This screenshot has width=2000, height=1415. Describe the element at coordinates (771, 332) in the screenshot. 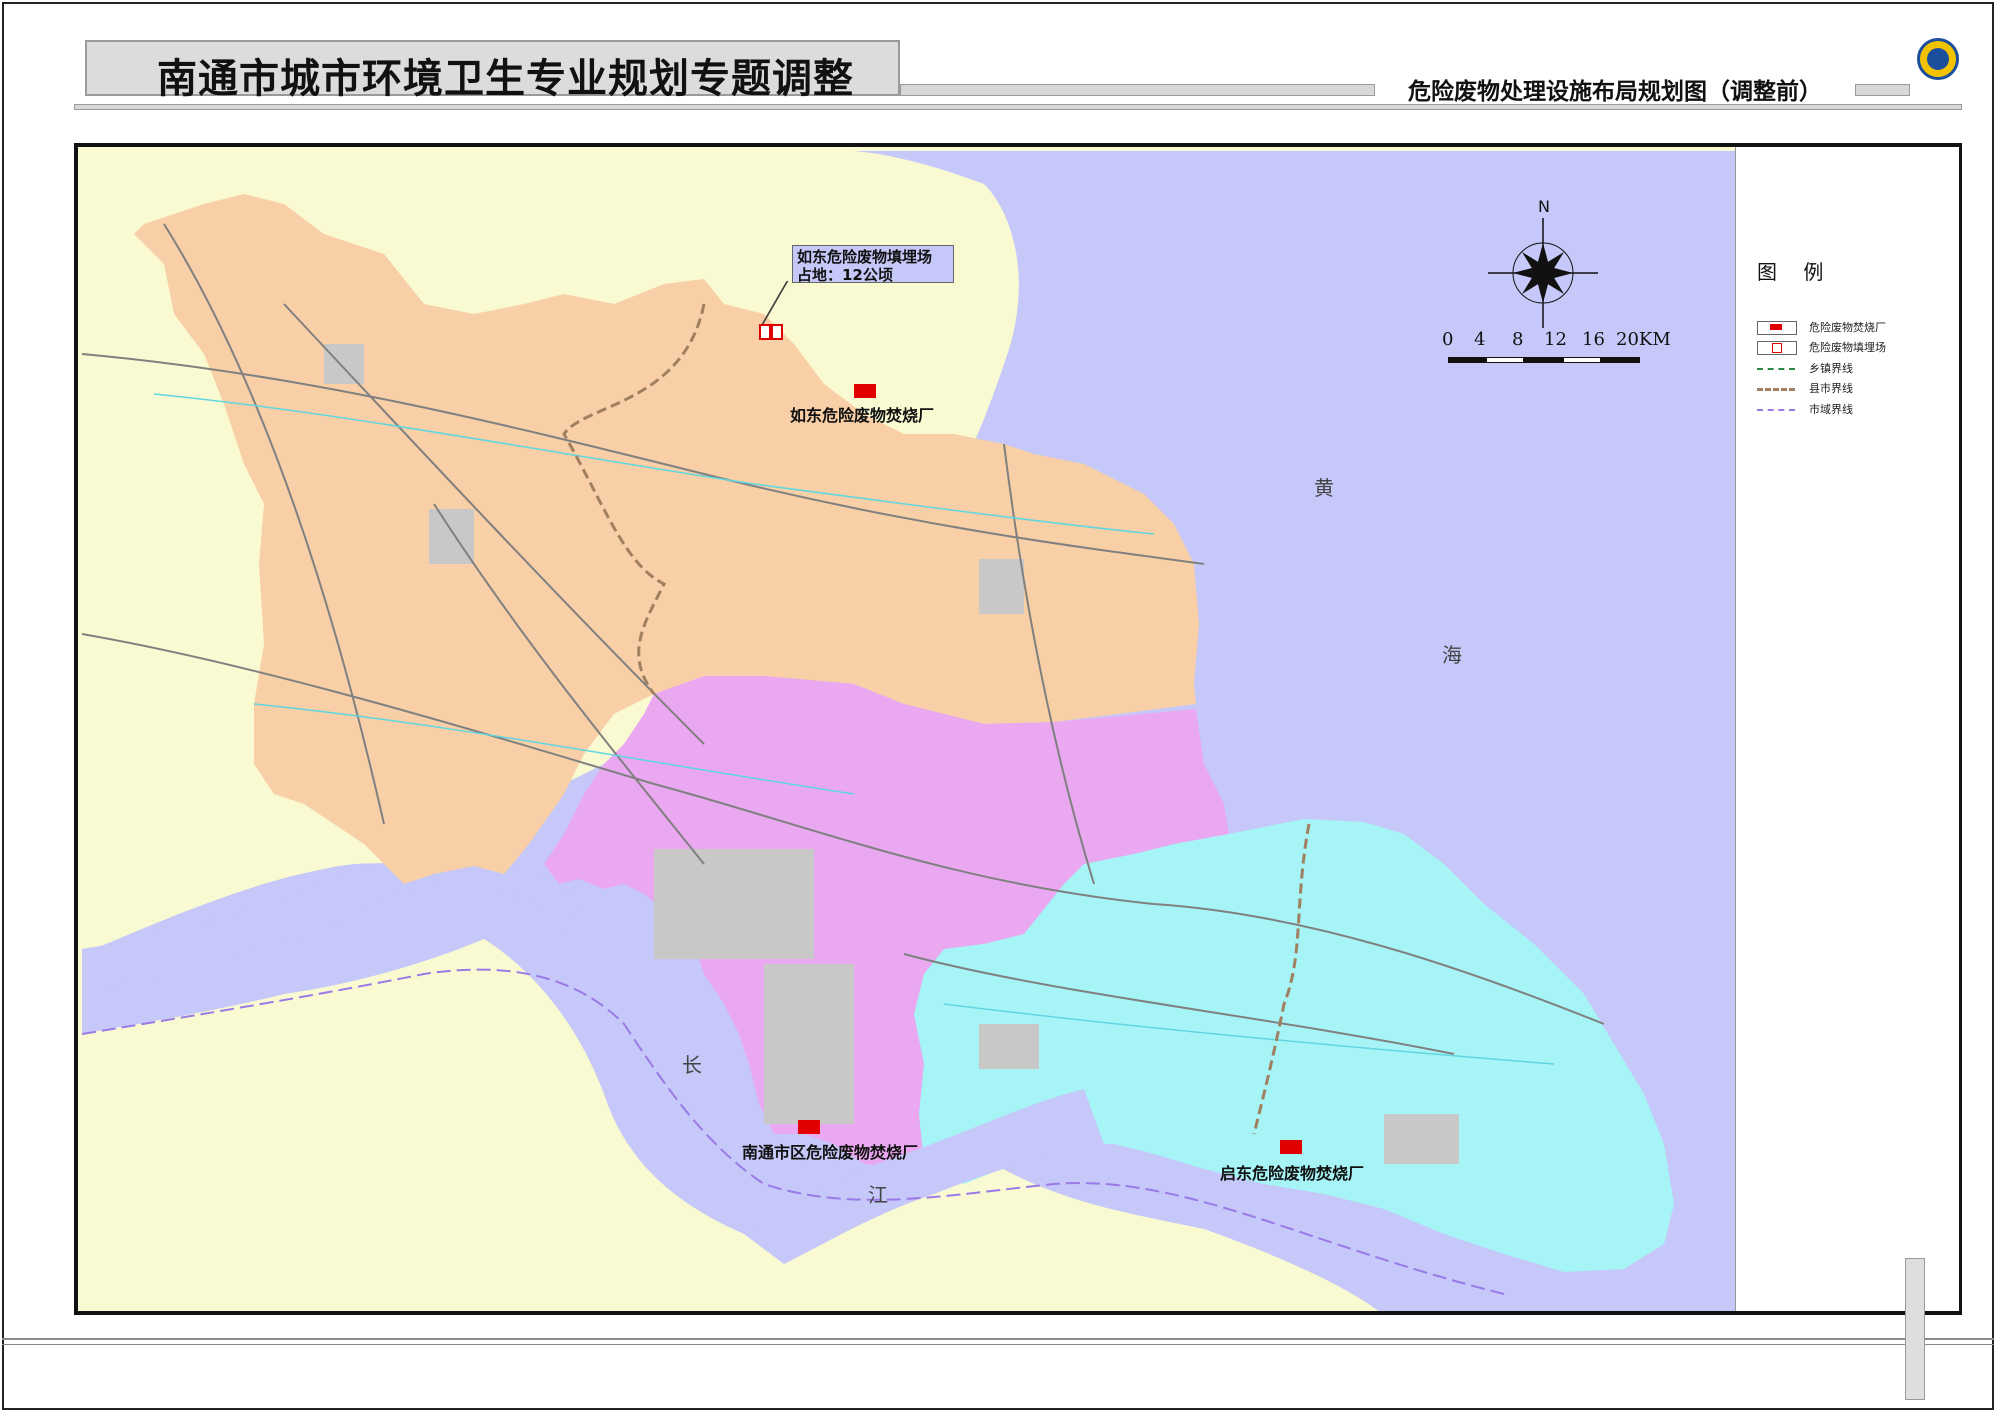

I see `landfill-icon` at that location.